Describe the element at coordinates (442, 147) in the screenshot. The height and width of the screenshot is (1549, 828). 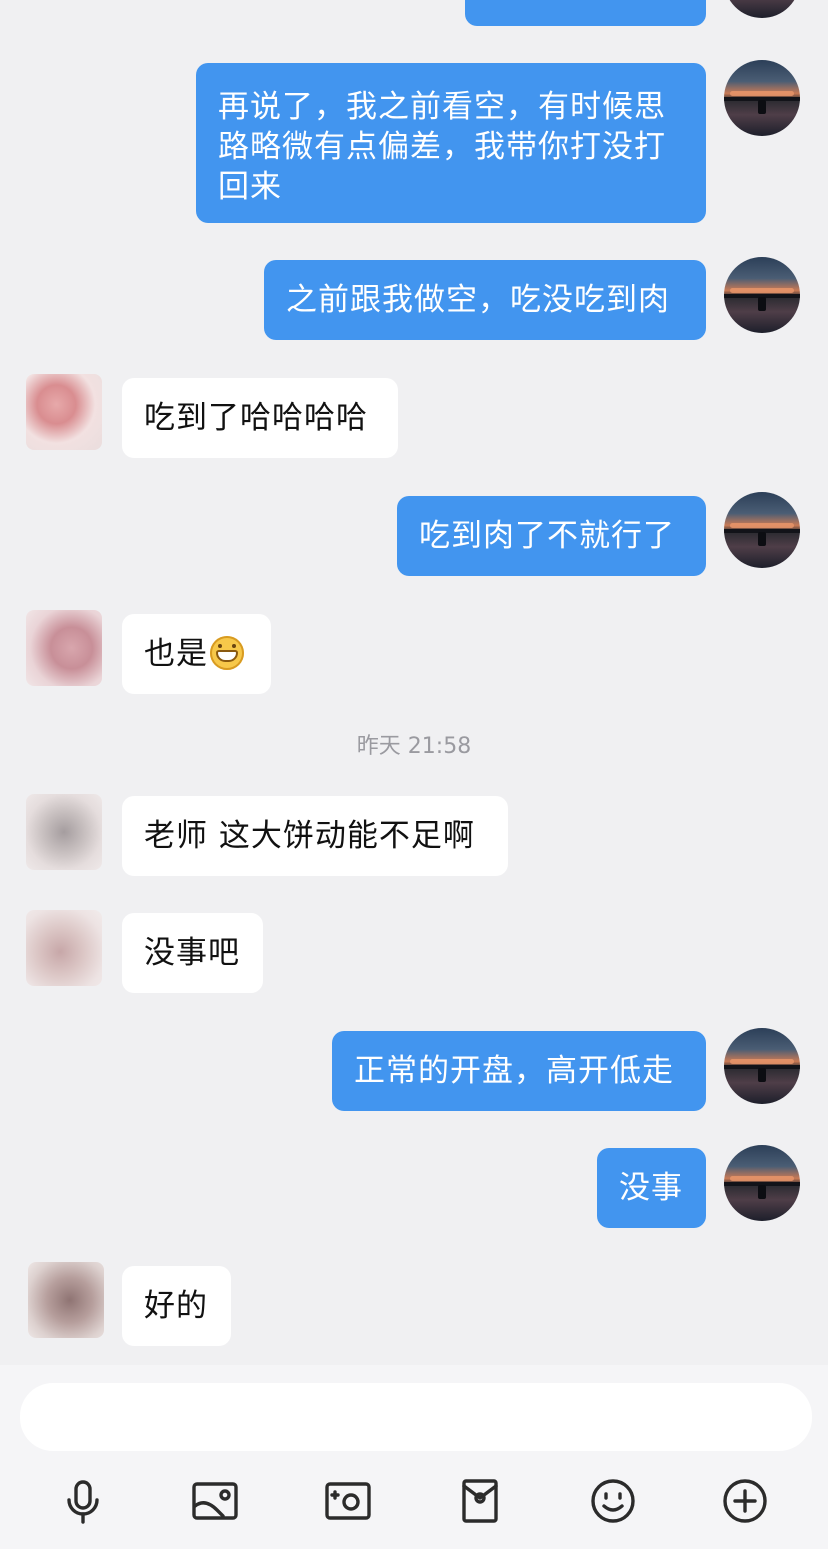
I see `message-text: 再说了，我之前看空，有时候思路略微有点偏差，我带你打没打回来` at that location.